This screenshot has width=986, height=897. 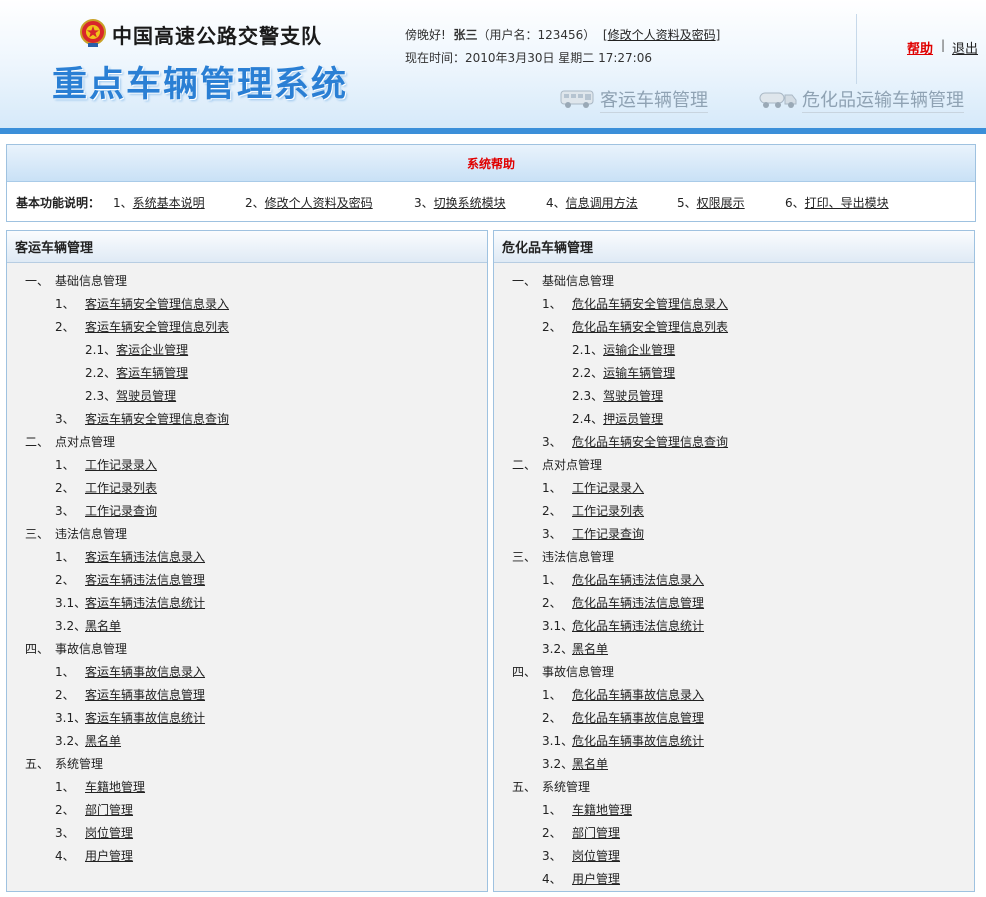 I want to click on menu-section-heading: 一、 基础信息管理, so click(x=563, y=281).